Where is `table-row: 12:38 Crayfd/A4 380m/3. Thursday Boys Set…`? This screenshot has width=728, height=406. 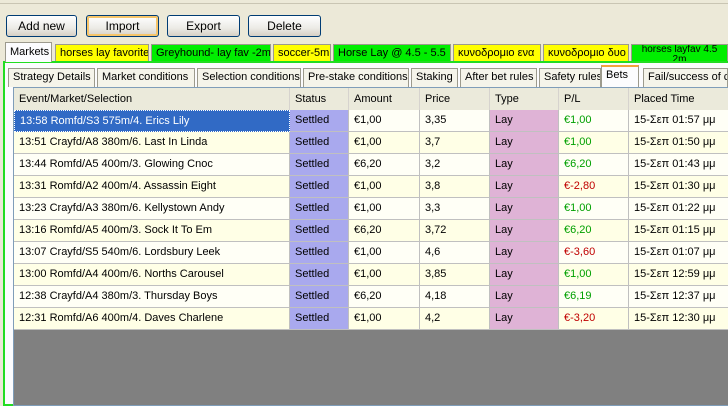
table-row: 12:38 Crayfd/A4 380m/3. Thursday Boys Set… is located at coordinates (371, 297).